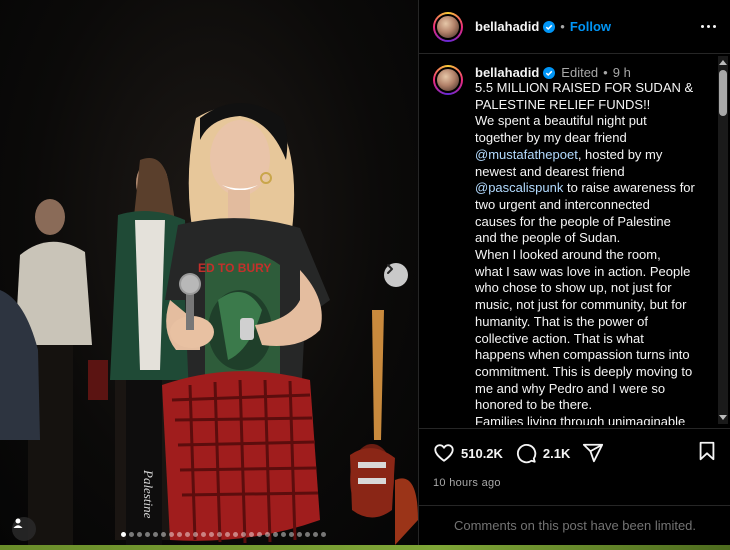  Describe the element at coordinates (620, 154) in the screenshot. I see `caption-line-text: , hosted by my` at that location.